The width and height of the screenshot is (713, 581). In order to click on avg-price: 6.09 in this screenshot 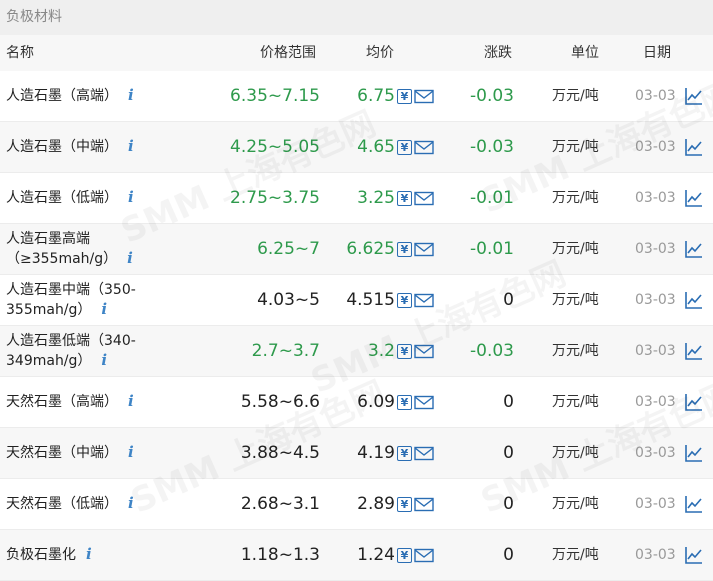, I will do `click(376, 402)`.